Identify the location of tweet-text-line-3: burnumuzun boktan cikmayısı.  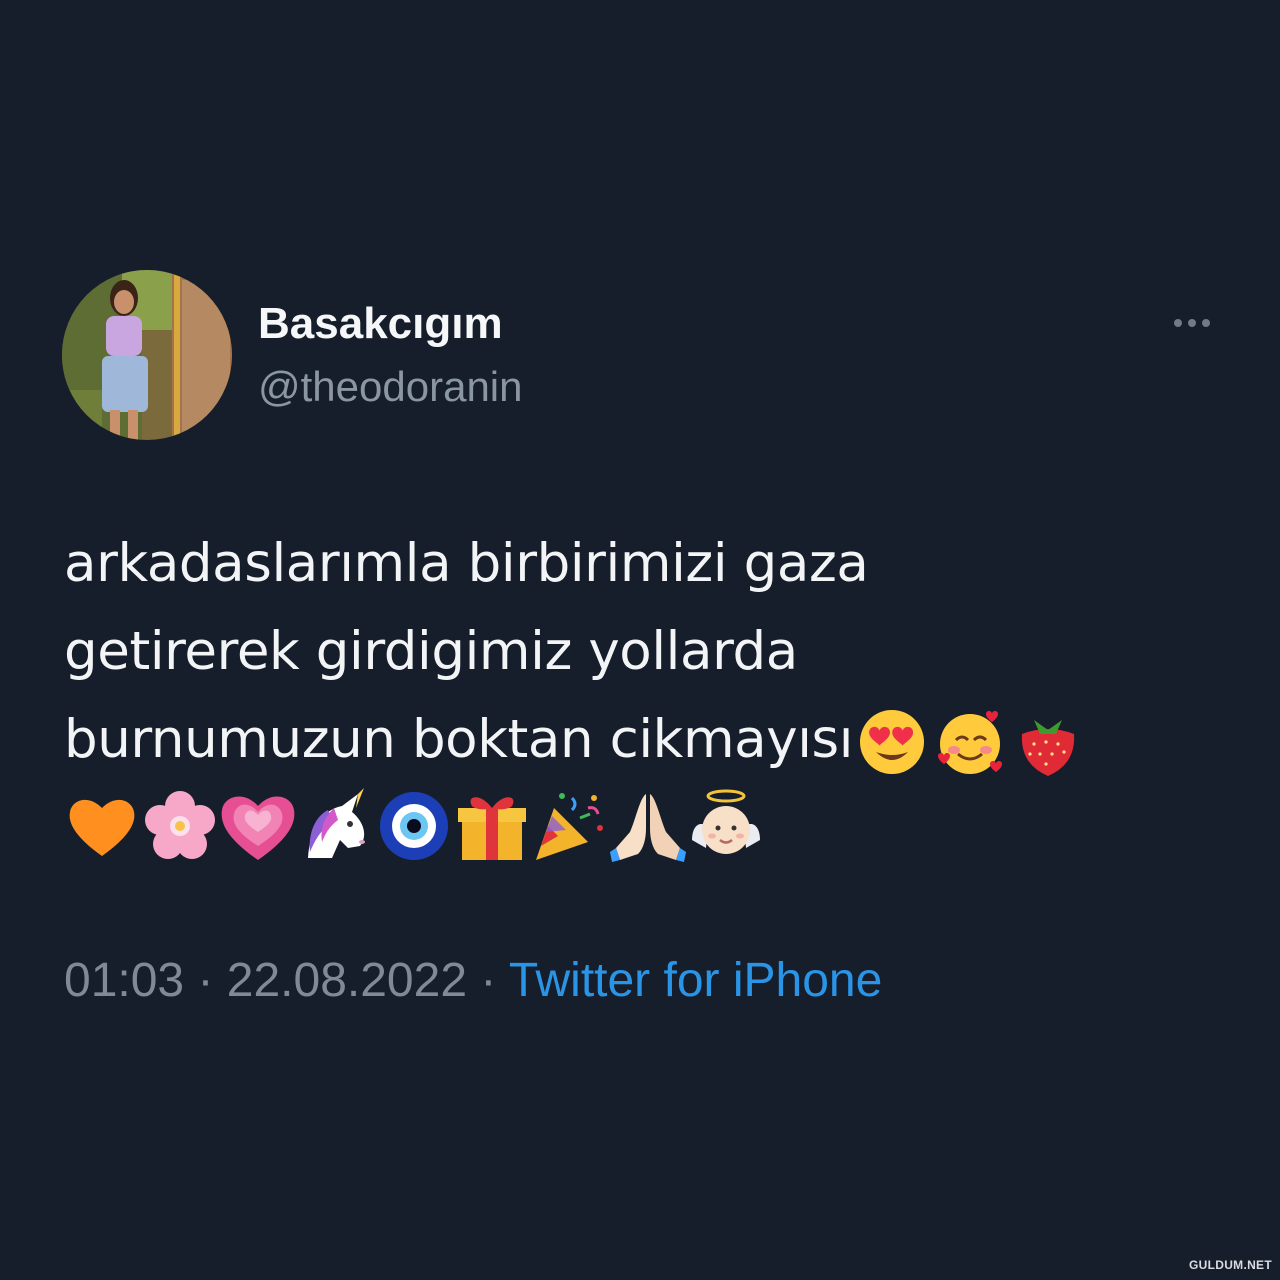
(644, 740).